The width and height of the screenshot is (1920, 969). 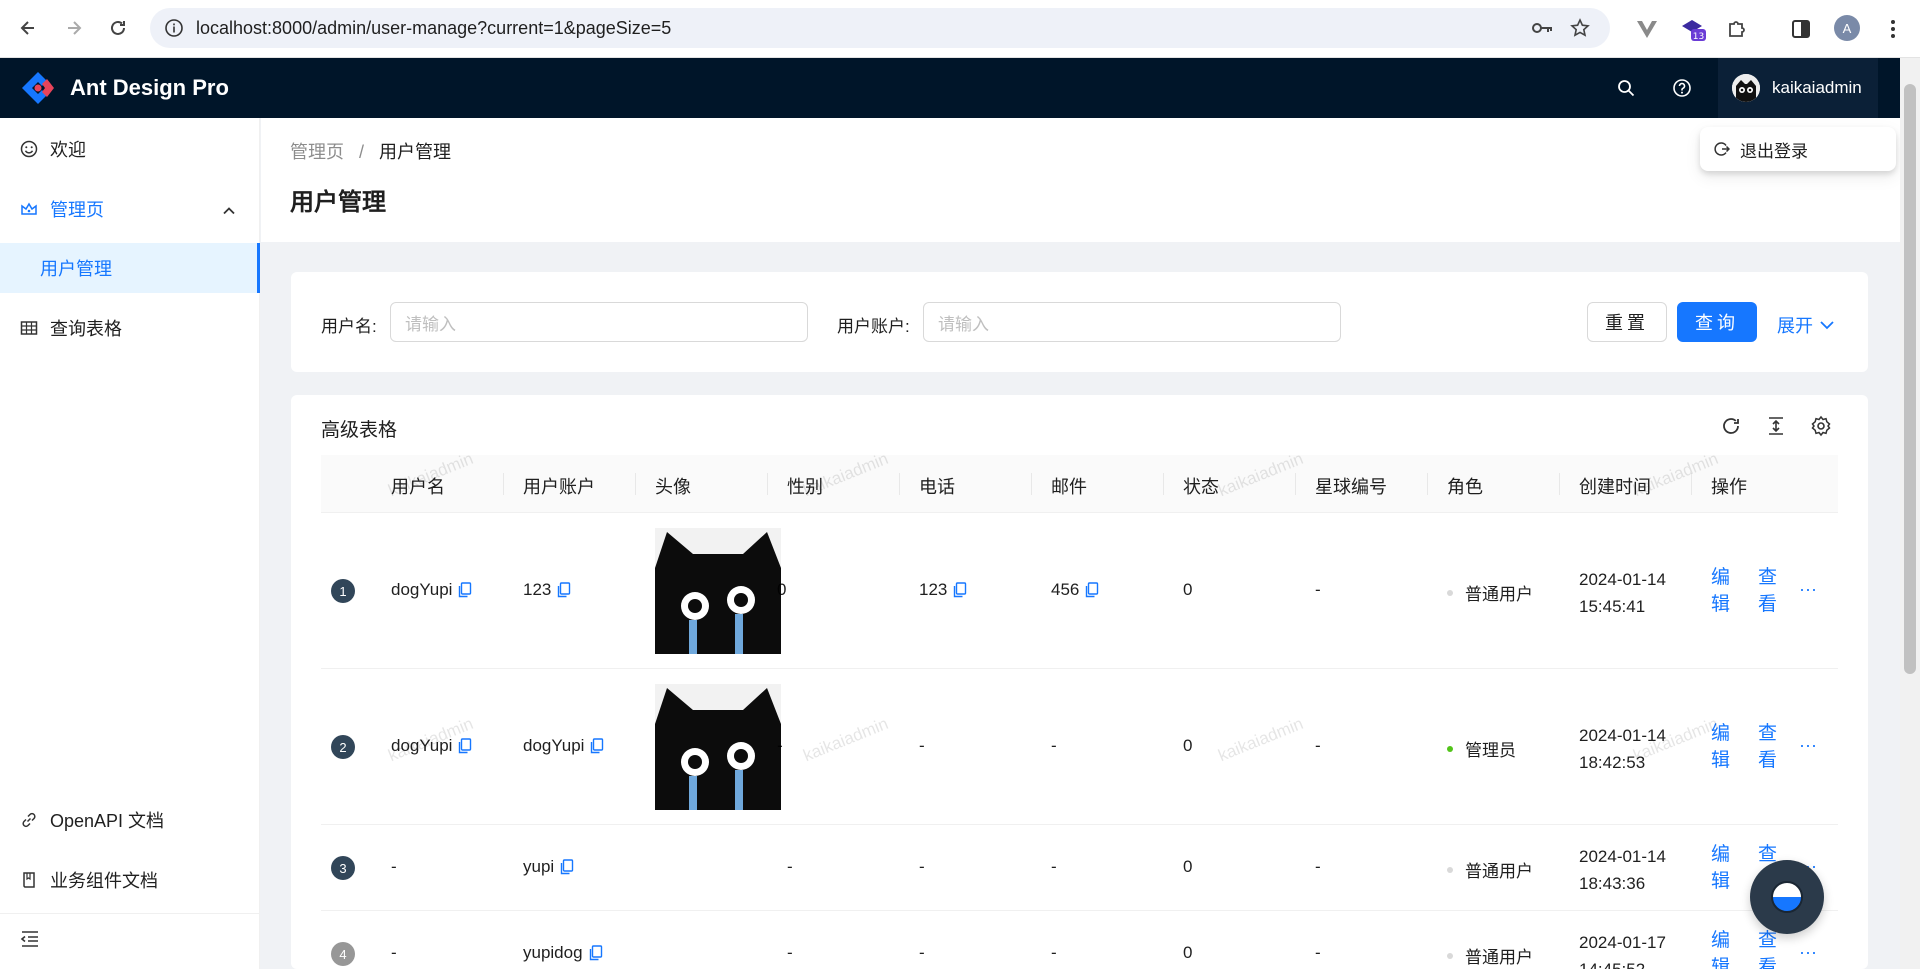 I want to click on cell-account: dogYupi, so click(x=563, y=746).